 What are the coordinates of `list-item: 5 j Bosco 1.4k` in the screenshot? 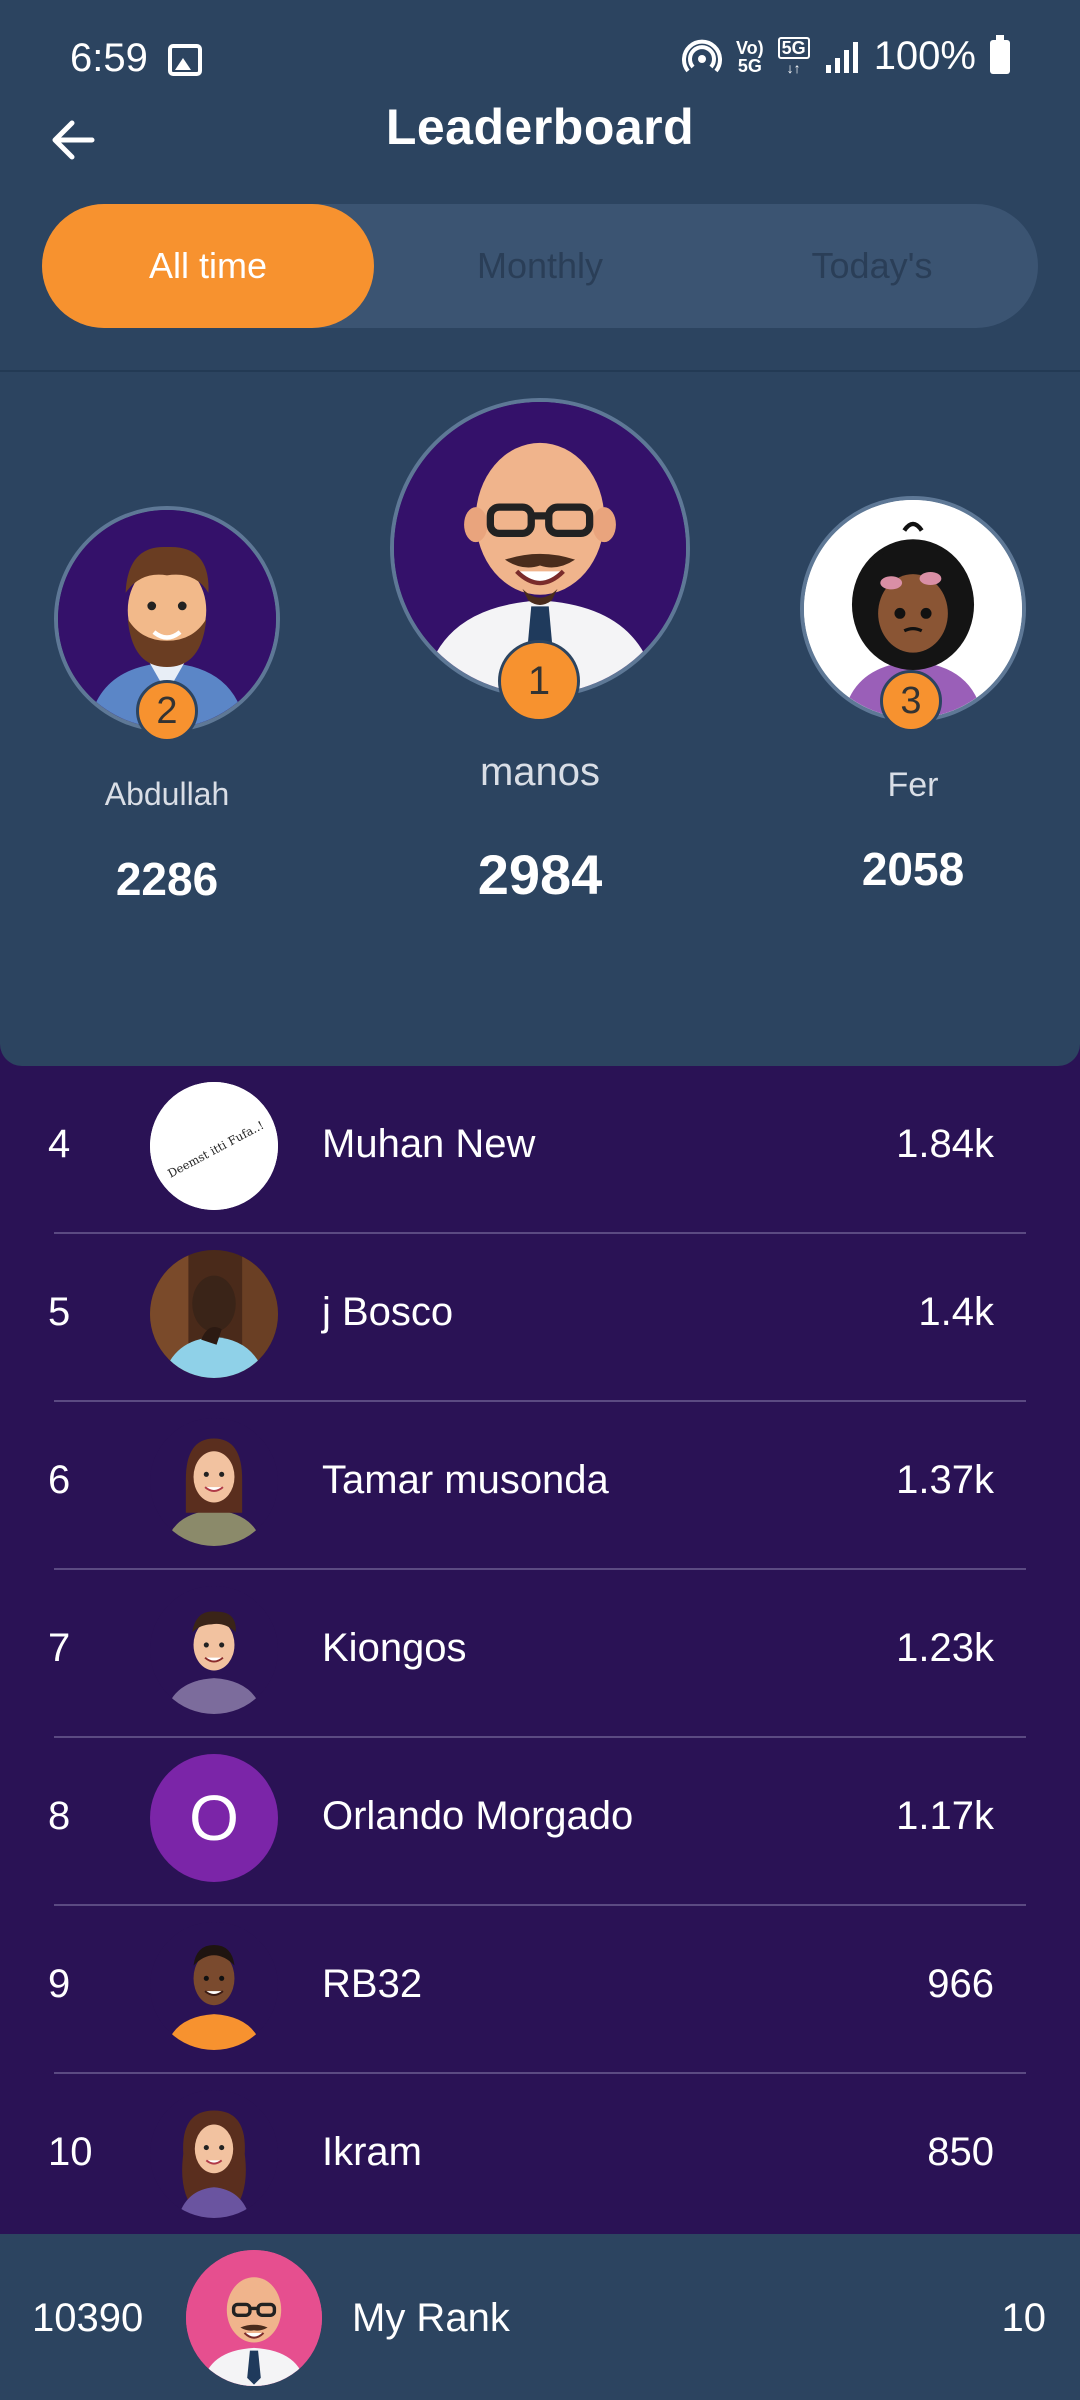 It's located at (540, 1318).